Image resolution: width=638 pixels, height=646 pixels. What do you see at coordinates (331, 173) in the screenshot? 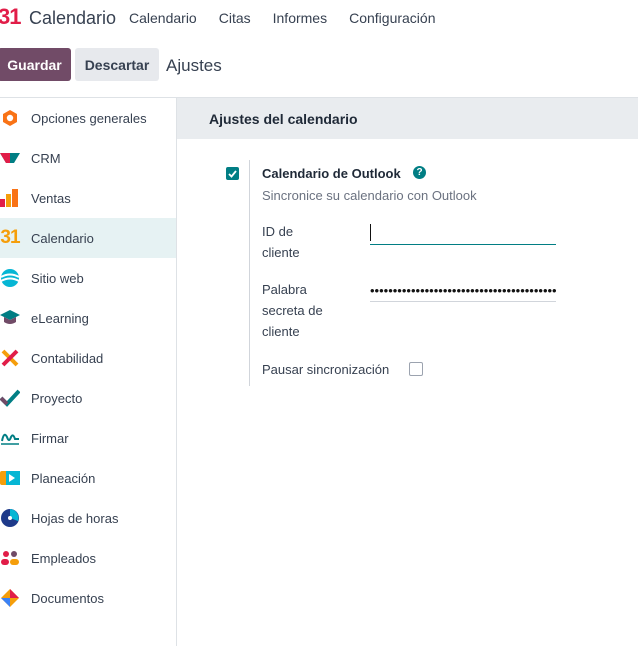
I see `setting-title: Calendario de Outlook` at bounding box center [331, 173].